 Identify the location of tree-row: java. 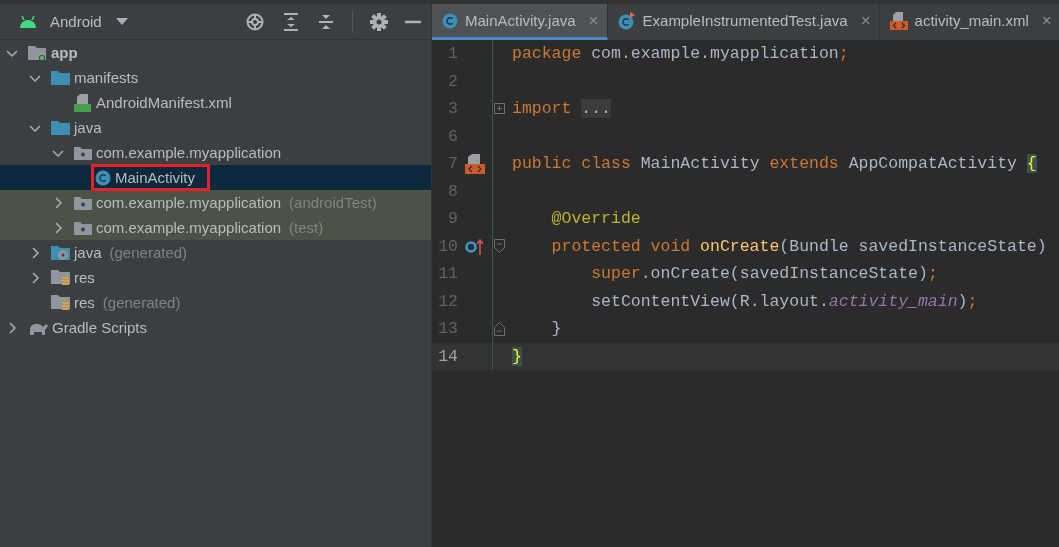
(215, 127).